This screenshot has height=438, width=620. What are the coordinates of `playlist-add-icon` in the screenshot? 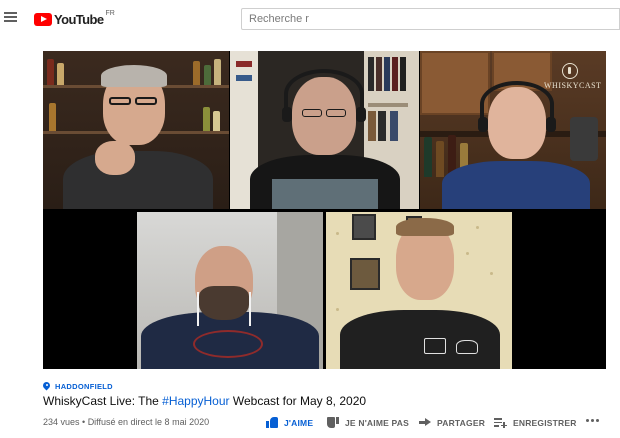 It's located at (500, 422).